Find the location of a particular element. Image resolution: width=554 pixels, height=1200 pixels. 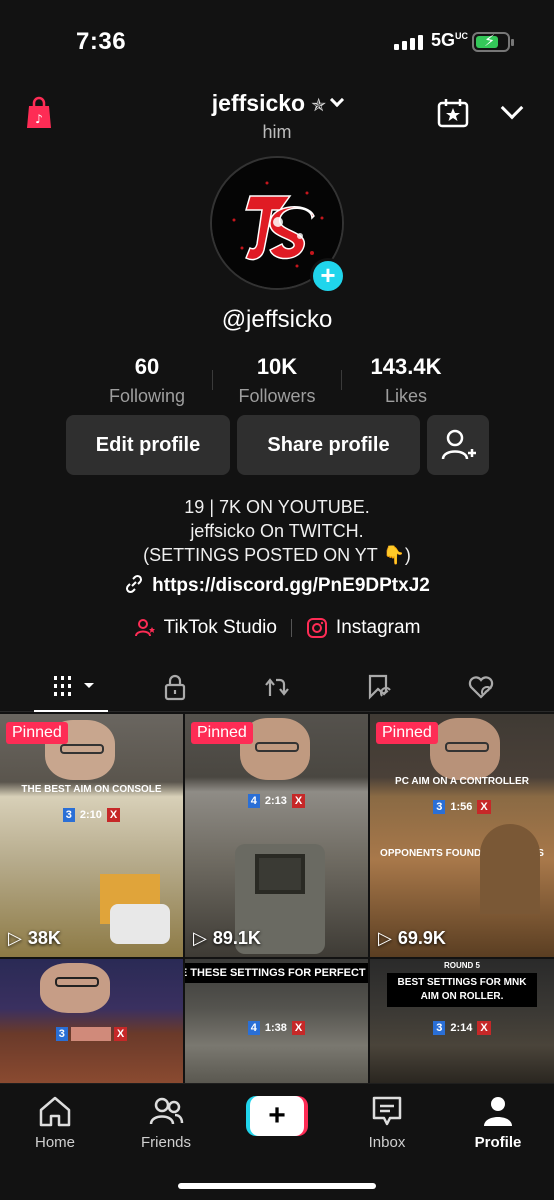

home-icon is located at coordinates (55, 1111).